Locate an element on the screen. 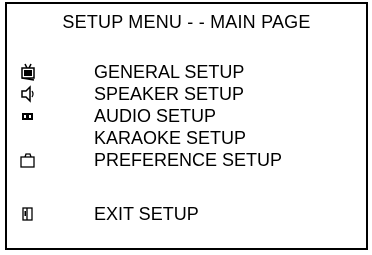 This screenshot has width=372, height=255. menu-item-speaker-setup: SPEAKER SETUP is located at coordinates (177, 94).